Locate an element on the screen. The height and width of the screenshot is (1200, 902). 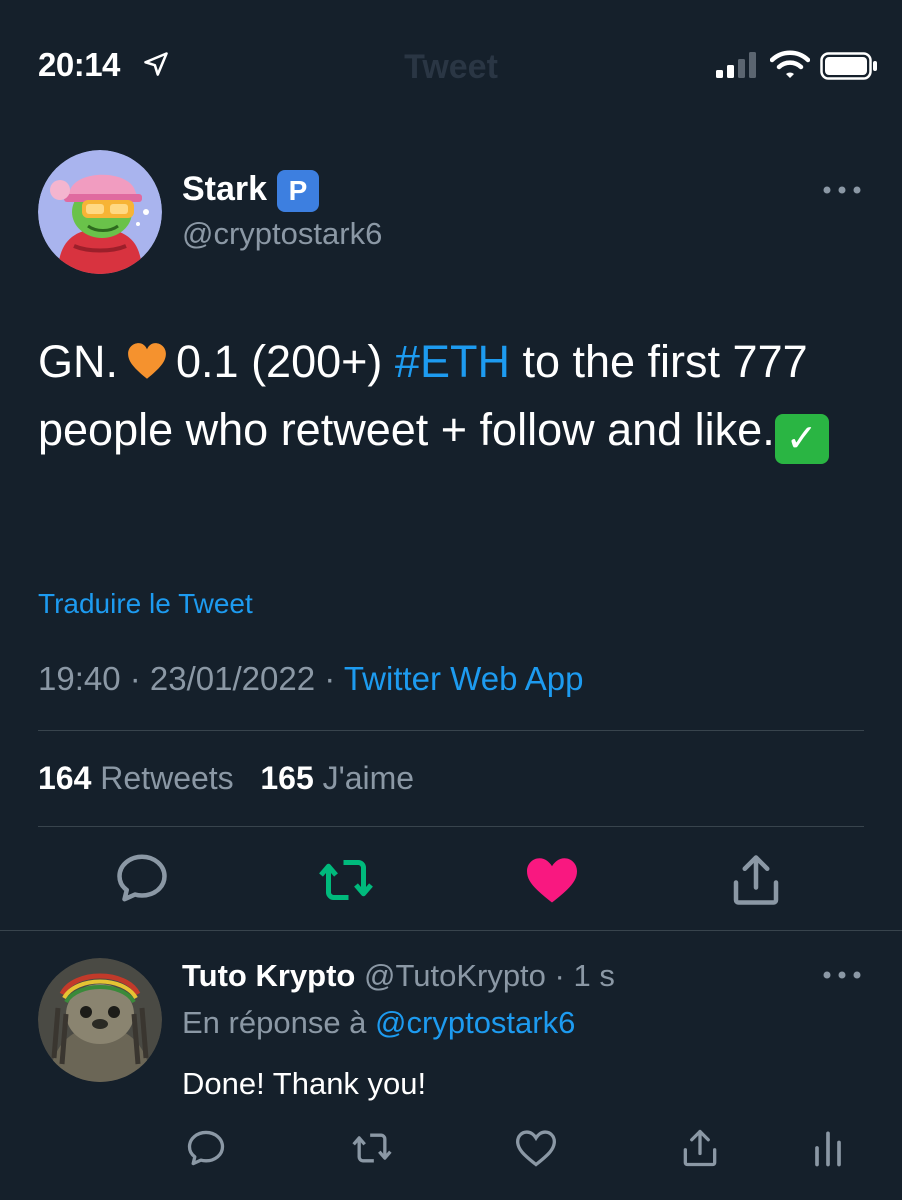
reply-more-options-icon is located at coordinates (842, 975).